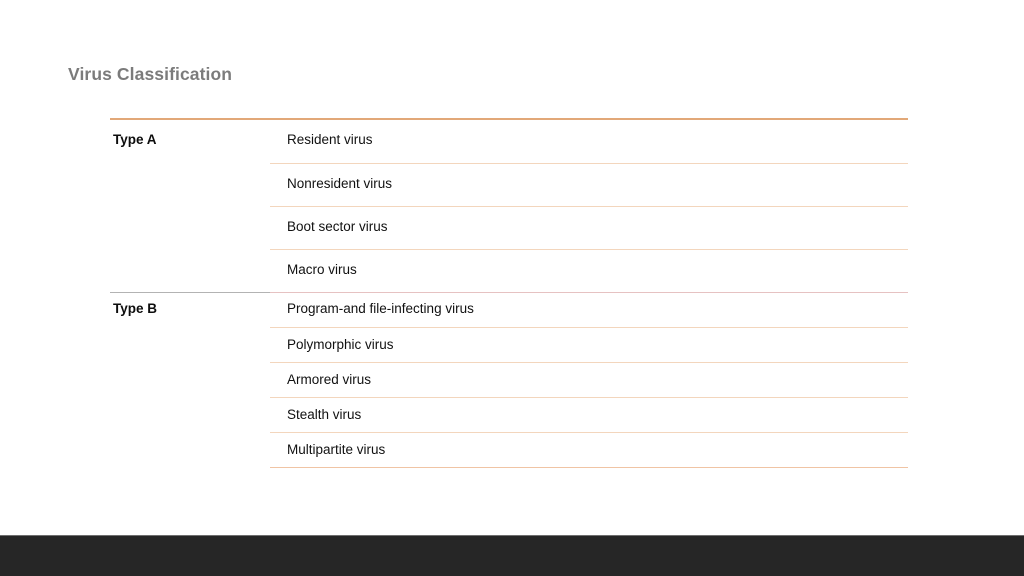 This screenshot has height=576, width=1024. What do you see at coordinates (135, 139) in the screenshot?
I see `group-label-type-a: Type A` at bounding box center [135, 139].